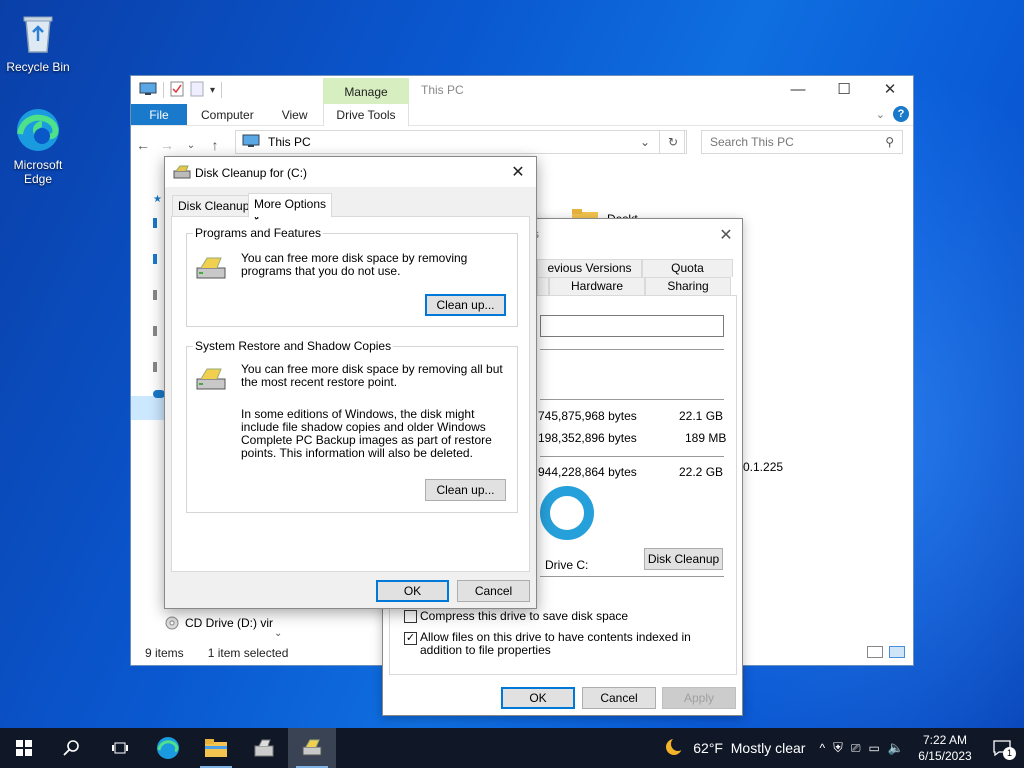 This screenshot has height=768, width=1024. What do you see at coordinates (798, 90) in the screenshot?
I see `minimize-button: —` at bounding box center [798, 90].